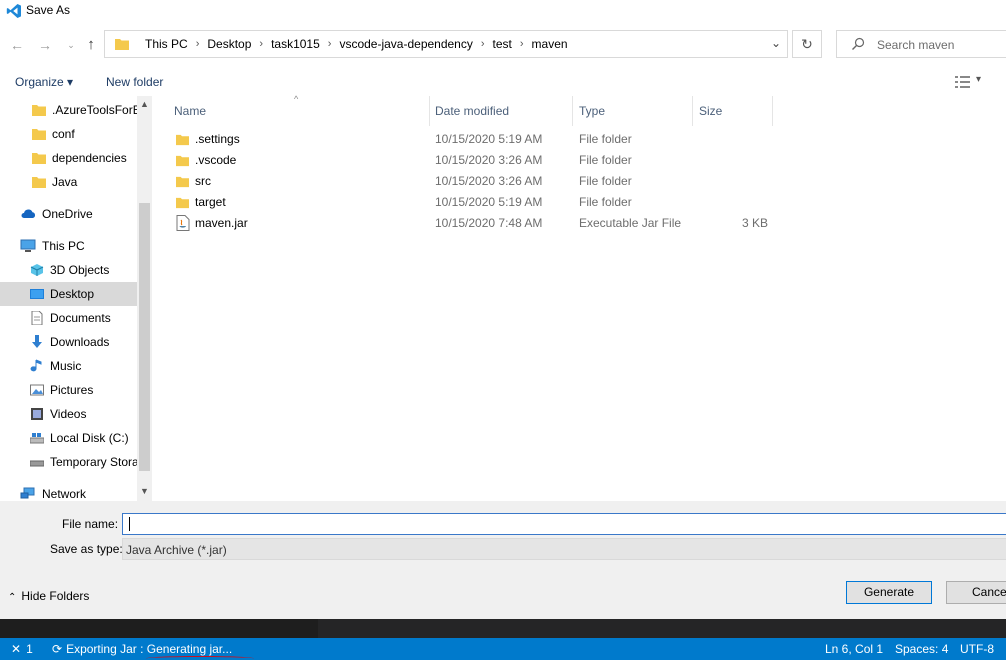  Describe the element at coordinates (858, 43) in the screenshot. I see `search-icon` at that location.